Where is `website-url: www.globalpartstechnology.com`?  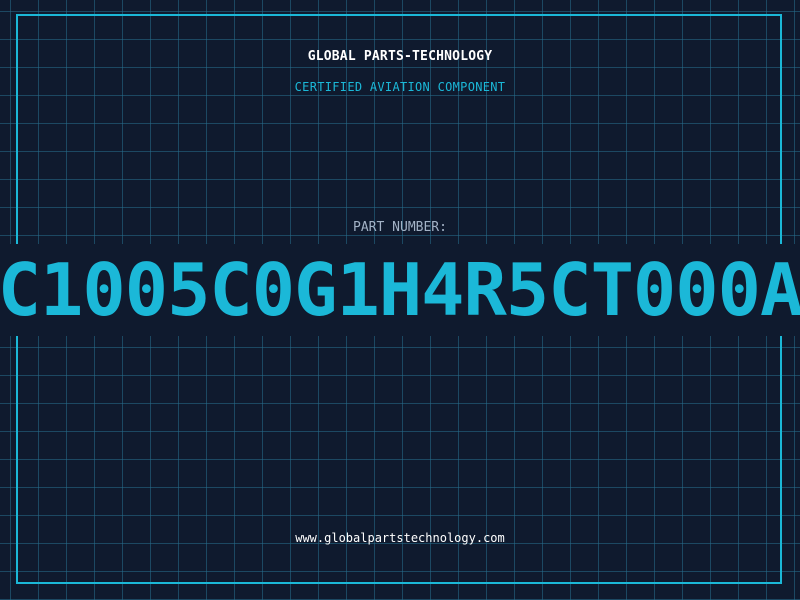 website-url: www.globalpartstechnology.com is located at coordinates (400, 538).